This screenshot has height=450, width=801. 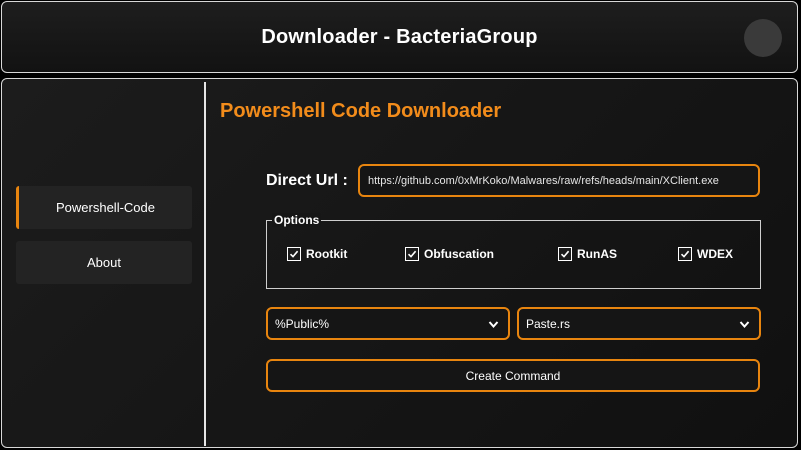 I want to click on direct-url-label: Direct Url :, so click(x=307, y=180).